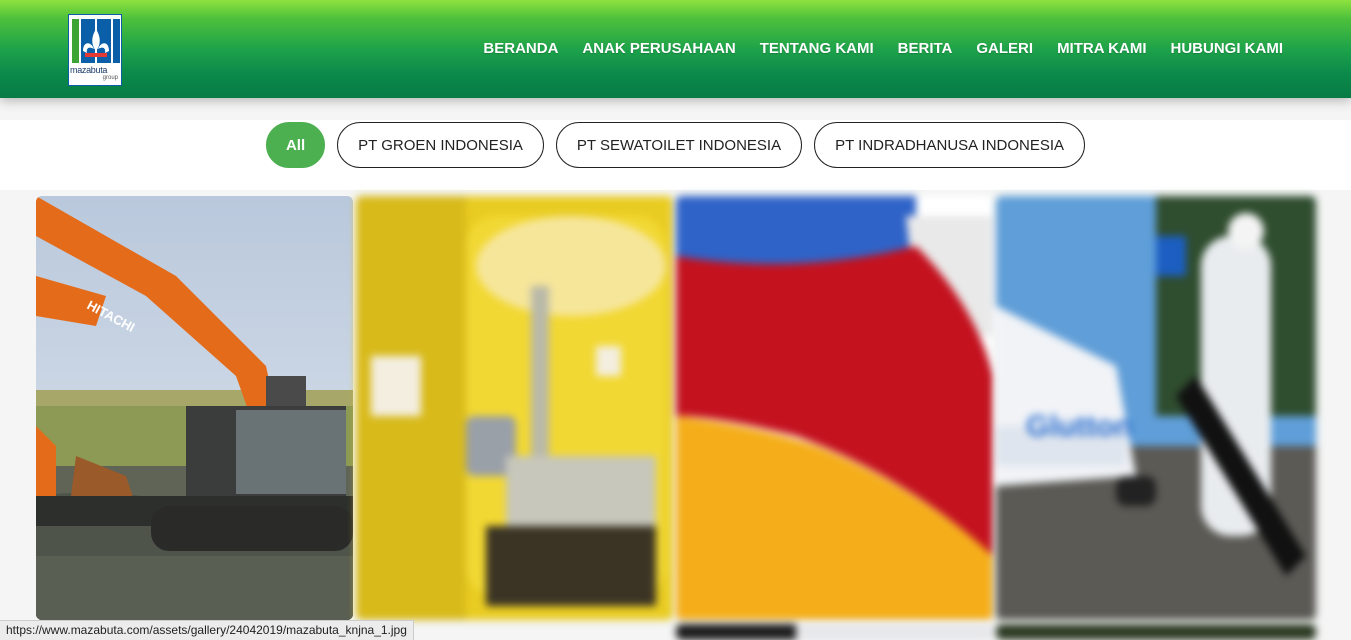 This screenshot has width=1351, height=640. What do you see at coordinates (1079, 426) in the screenshot?
I see `vehicle-brand-label: Glutton` at bounding box center [1079, 426].